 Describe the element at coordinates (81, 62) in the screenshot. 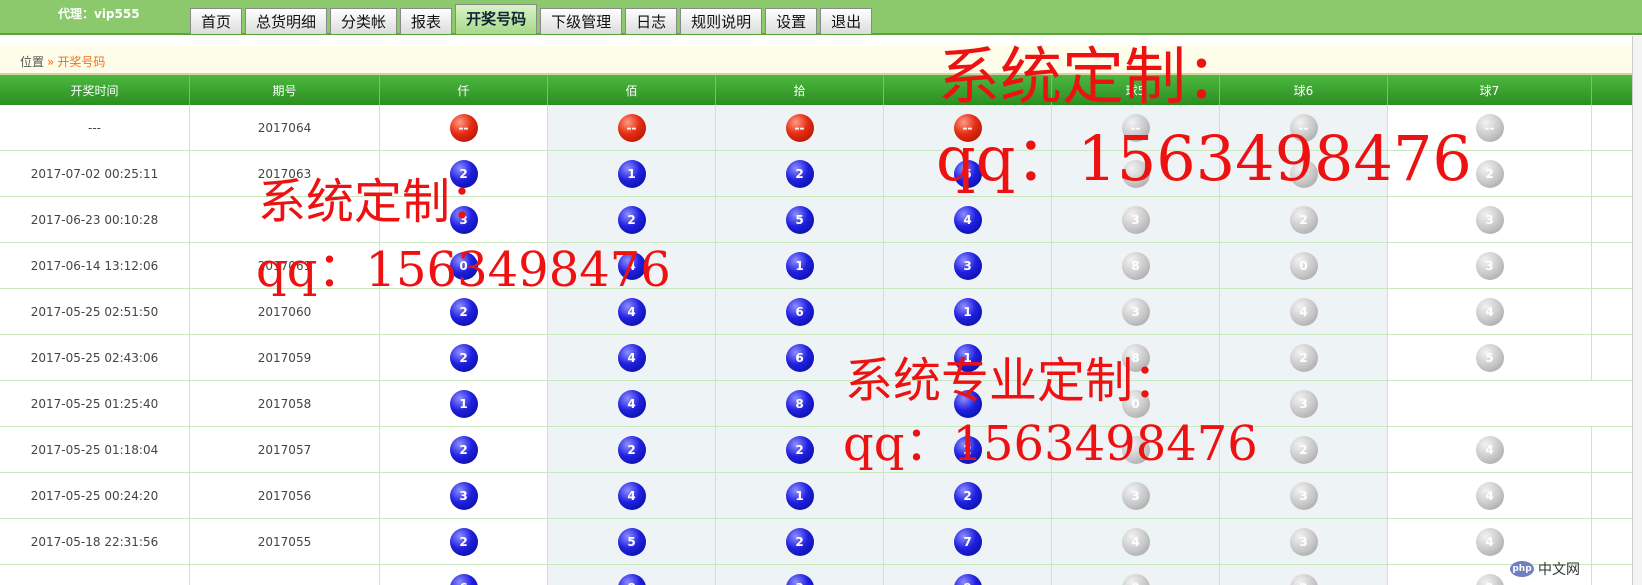

I see `breadcrumb-current: 开奖号码` at that location.